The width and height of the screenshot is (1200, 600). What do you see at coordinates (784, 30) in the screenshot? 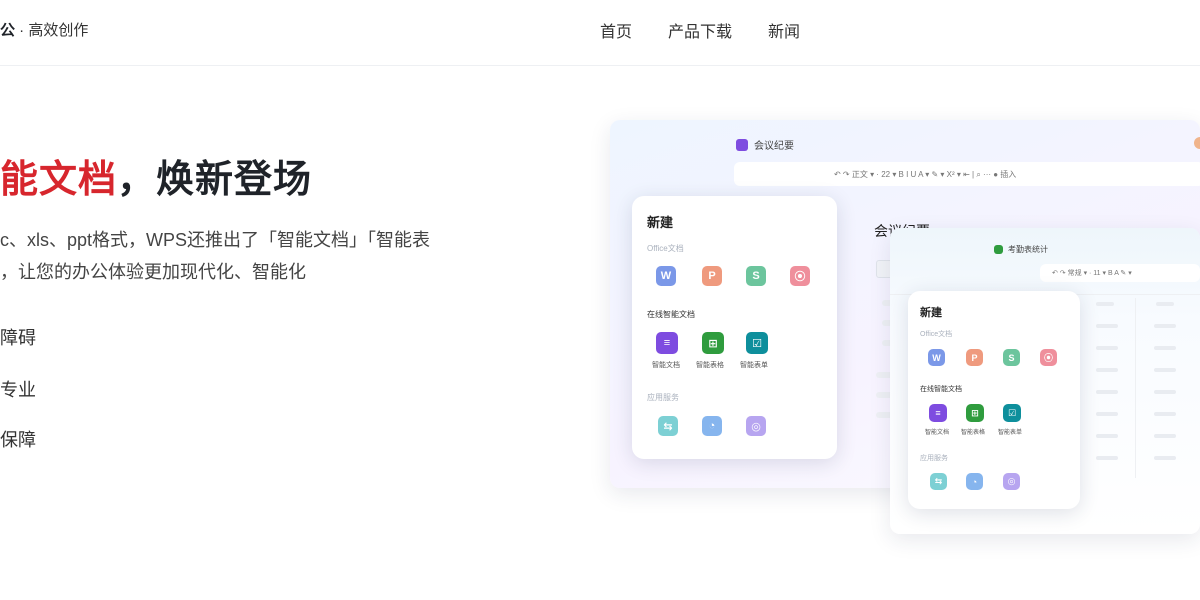
I see `nav-news: 新闻` at bounding box center [784, 30].